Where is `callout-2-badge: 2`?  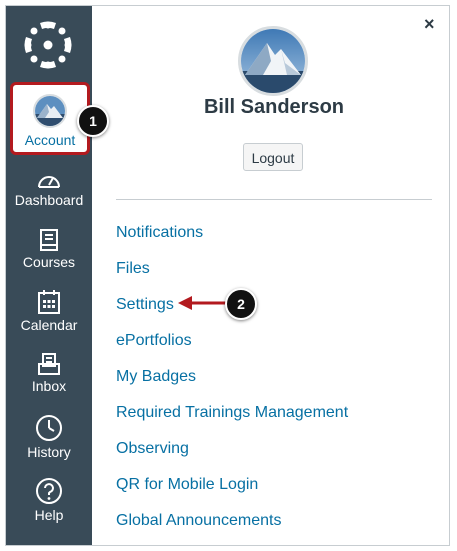 callout-2-badge: 2 is located at coordinates (241, 304).